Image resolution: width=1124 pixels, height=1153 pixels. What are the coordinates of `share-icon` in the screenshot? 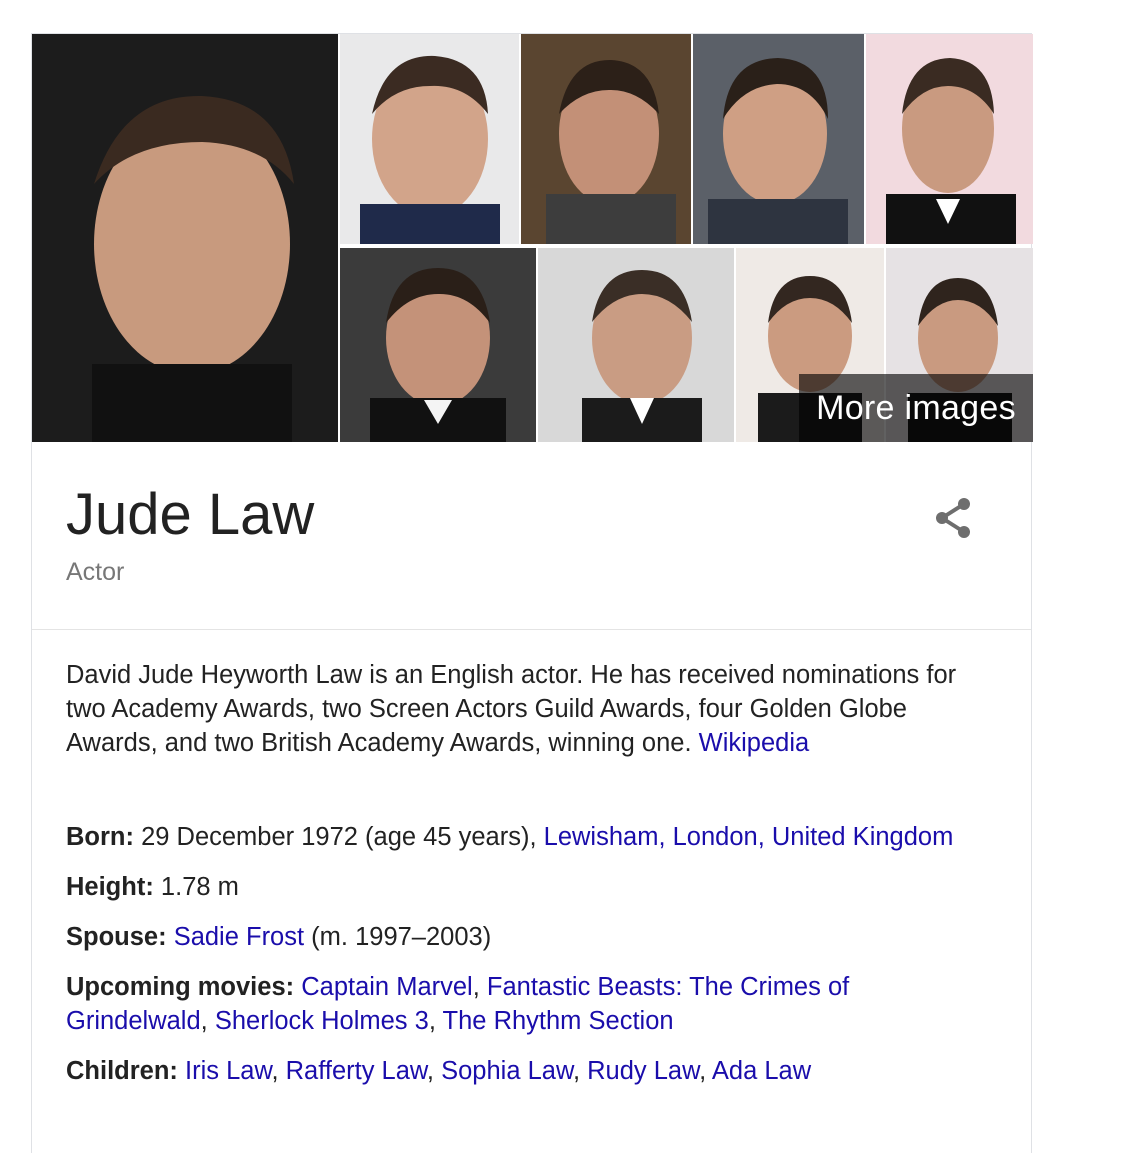 It's located at (954, 518).